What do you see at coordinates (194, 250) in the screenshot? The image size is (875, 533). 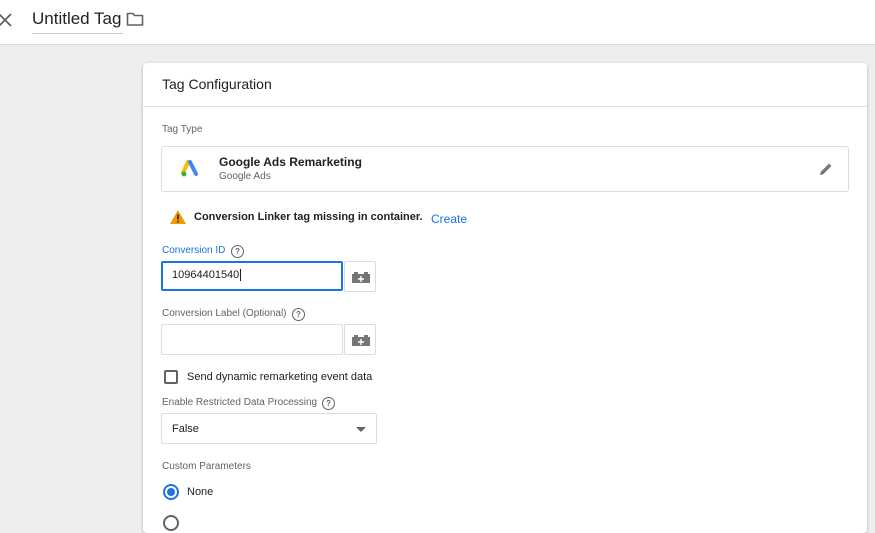 I see `conversion-id-label: Conversion ID` at bounding box center [194, 250].